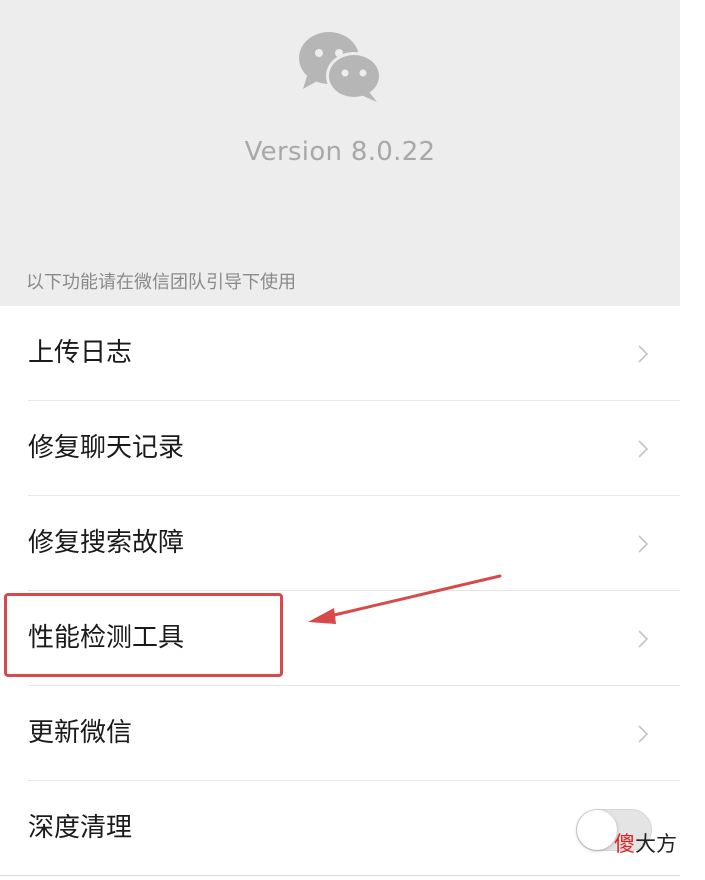 This screenshot has width=705, height=880. What do you see at coordinates (597, 830) in the screenshot?
I see `toggle-knob` at bounding box center [597, 830].